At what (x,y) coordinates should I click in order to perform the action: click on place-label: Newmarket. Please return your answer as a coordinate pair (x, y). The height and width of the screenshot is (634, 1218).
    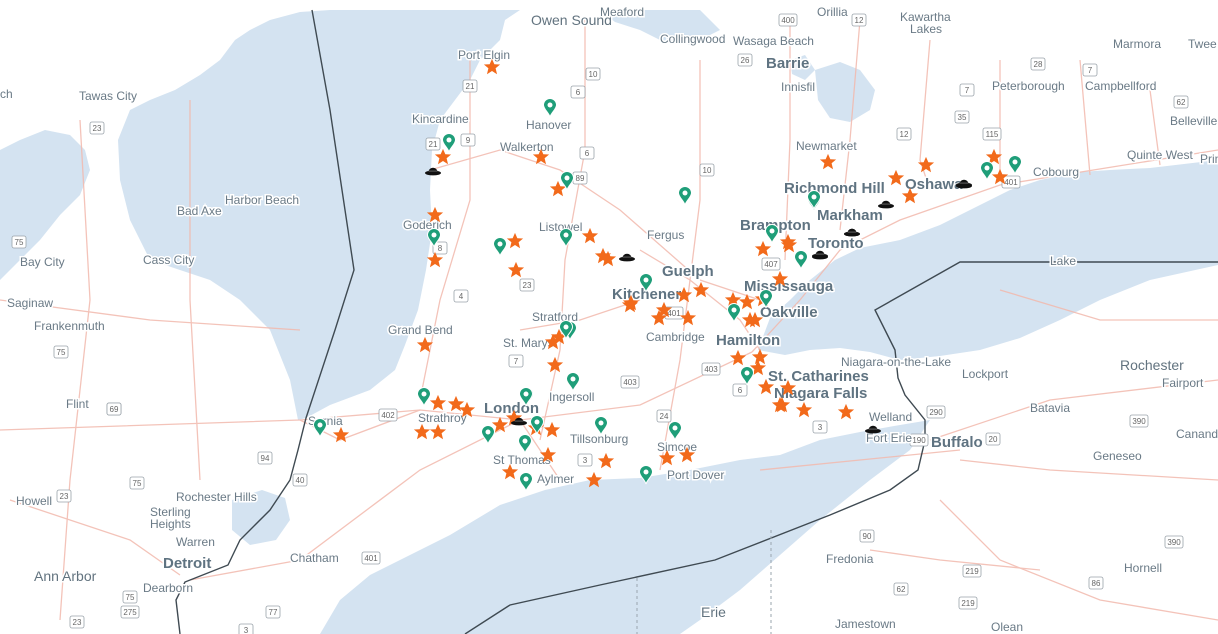
    Looking at the image, I should click on (826, 146).